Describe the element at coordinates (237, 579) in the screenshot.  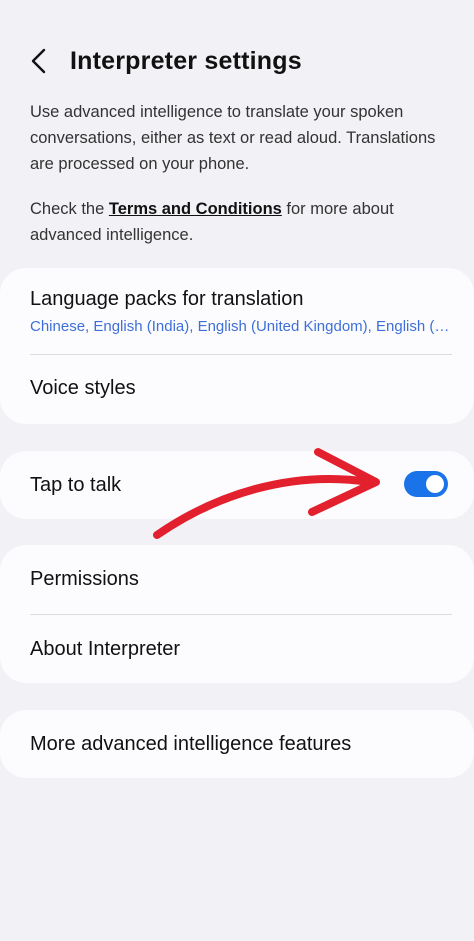
I see `permissions-row: Permissions` at that location.